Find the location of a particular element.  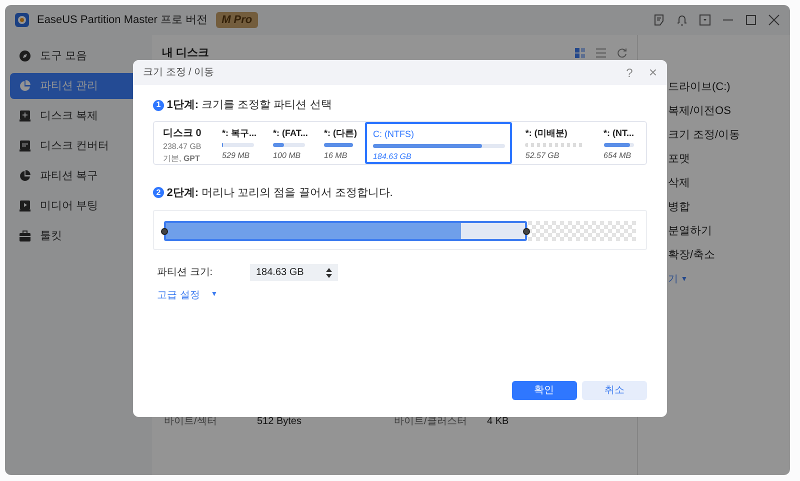

disk-name: 디스크 0 is located at coordinates (182, 133).